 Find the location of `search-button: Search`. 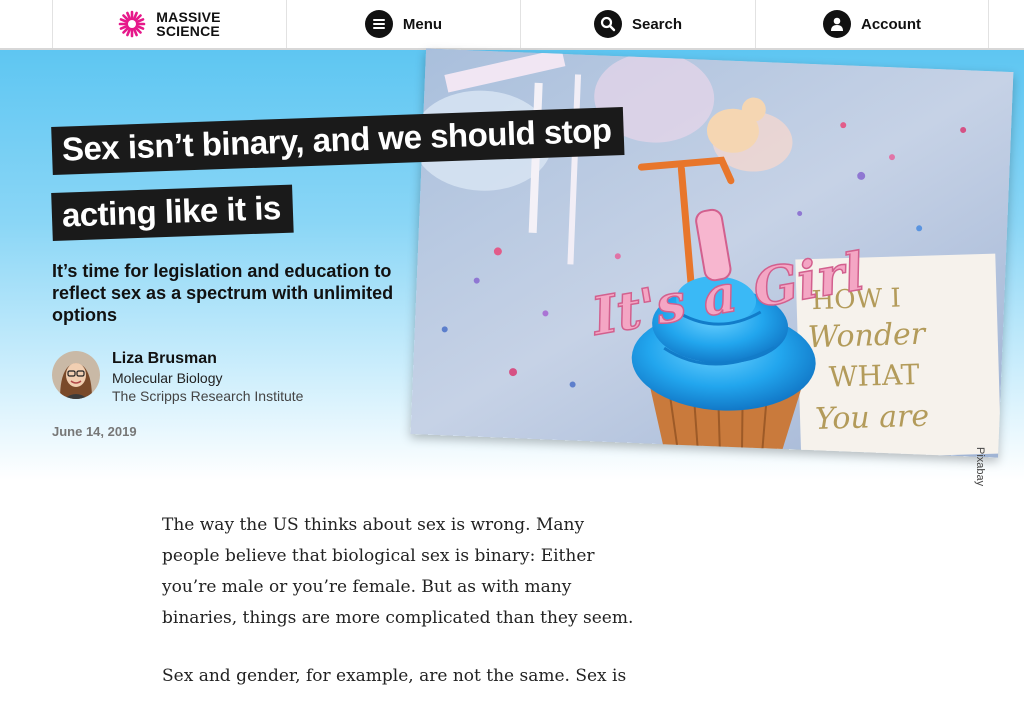

search-button: Search is located at coordinates (638, 24).